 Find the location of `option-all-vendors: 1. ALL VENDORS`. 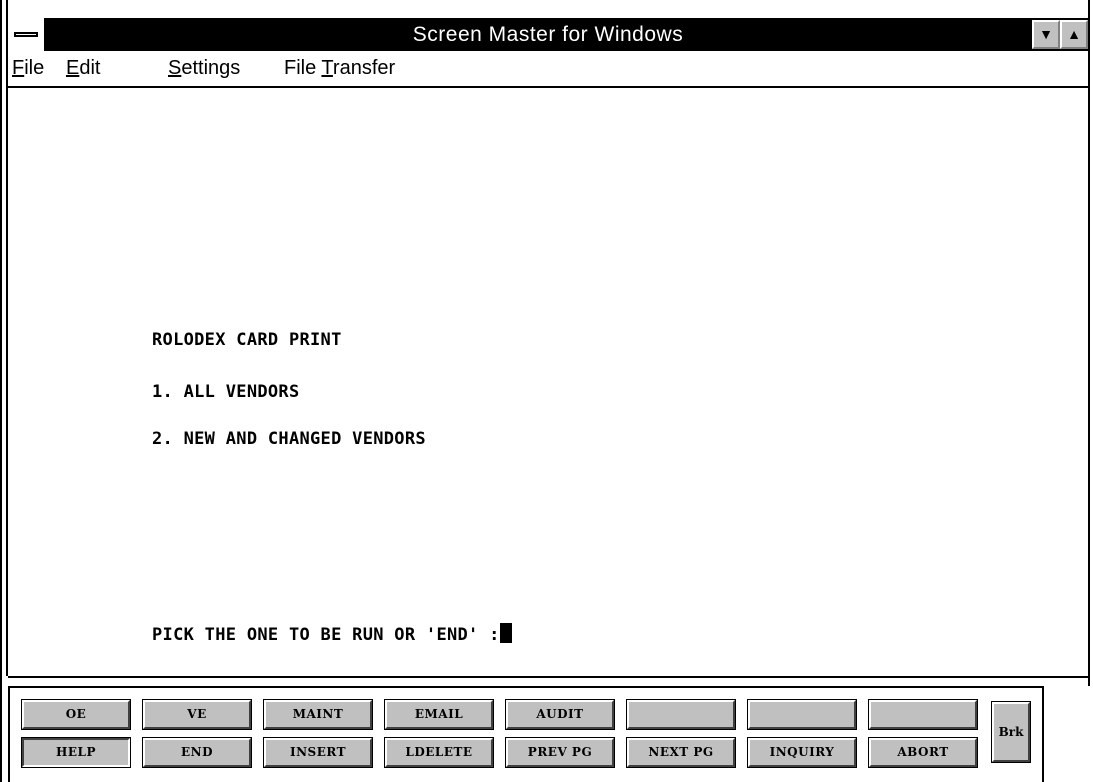

option-all-vendors: 1. ALL VENDORS is located at coordinates (226, 392).